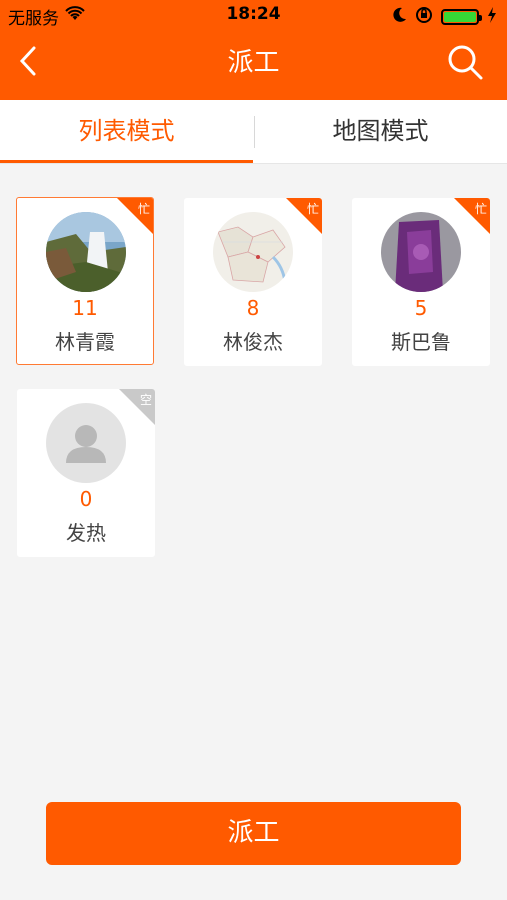 Image resolution: width=507 pixels, height=900 pixels. Describe the element at coordinates (126, 161) in the screenshot. I see `active-tab-indicator` at that location.